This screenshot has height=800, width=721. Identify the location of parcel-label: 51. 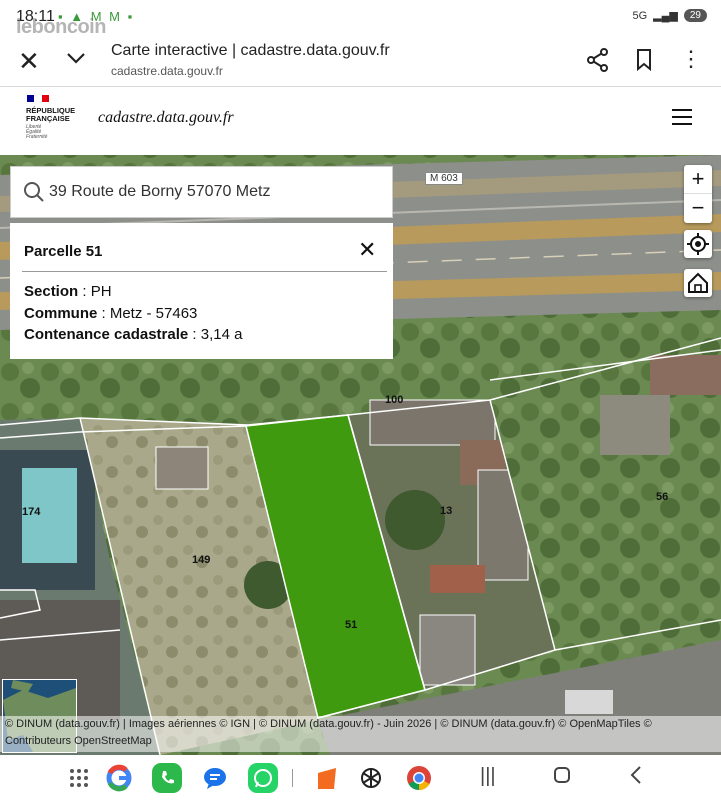
(351, 625).